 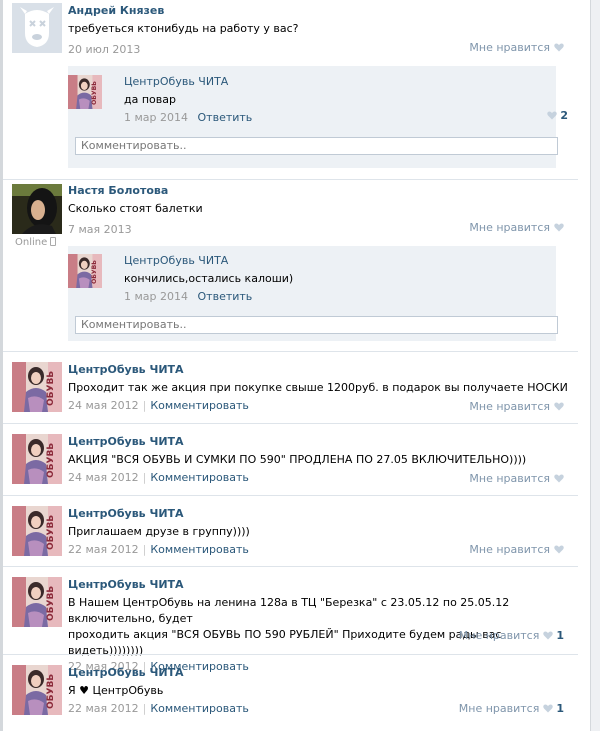 I want to click on post-text: Приглашаем друзе в группу)))), so click(x=159, y=531).